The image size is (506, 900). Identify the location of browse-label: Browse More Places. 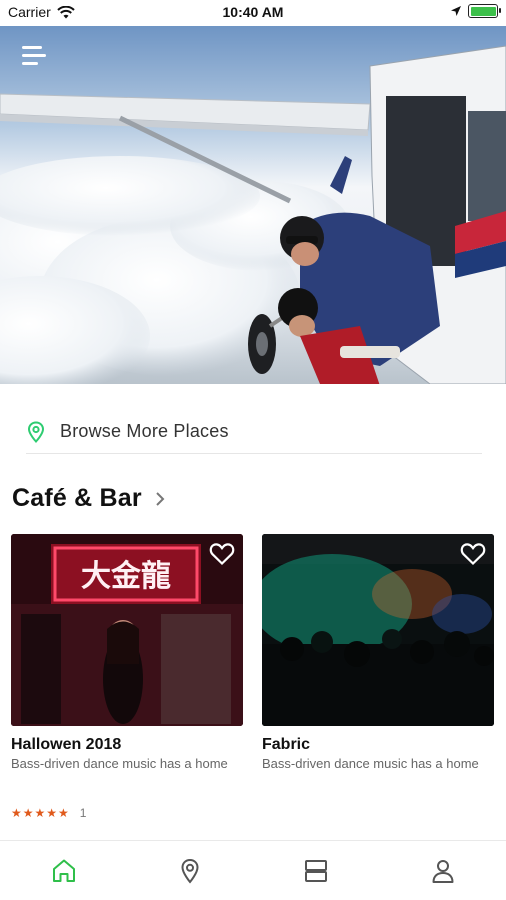
(144, 431).